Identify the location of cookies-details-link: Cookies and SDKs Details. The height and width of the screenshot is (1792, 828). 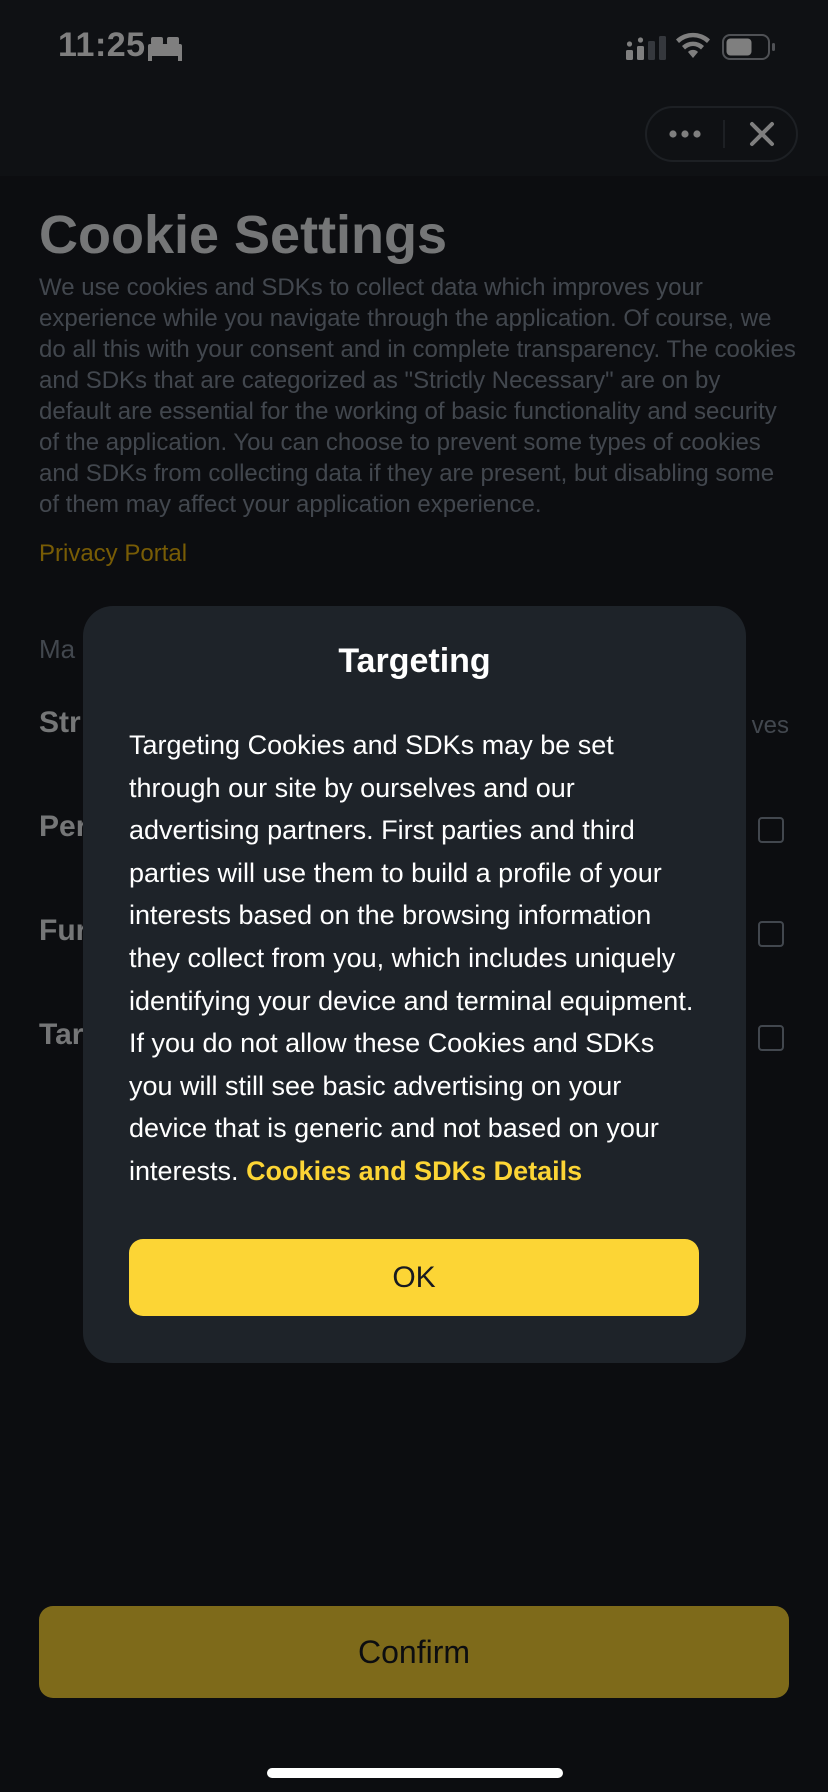
(414, 1171).